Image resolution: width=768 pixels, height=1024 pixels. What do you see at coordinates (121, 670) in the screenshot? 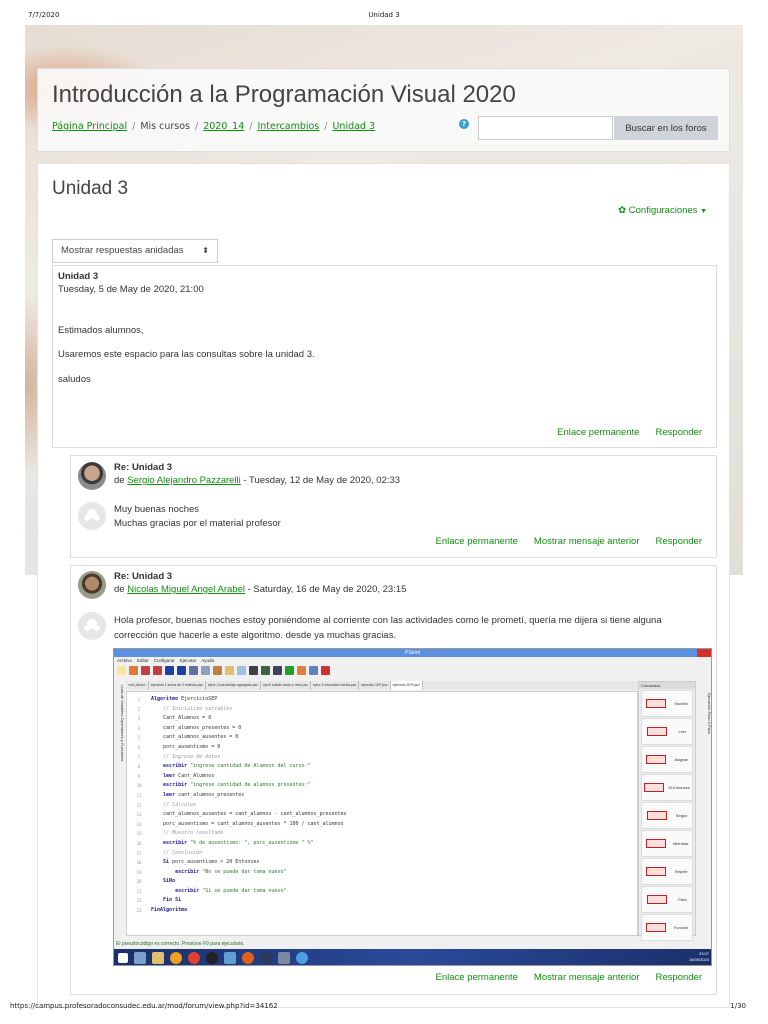
I see `new-file-icon` at bounding box center [121, 670].